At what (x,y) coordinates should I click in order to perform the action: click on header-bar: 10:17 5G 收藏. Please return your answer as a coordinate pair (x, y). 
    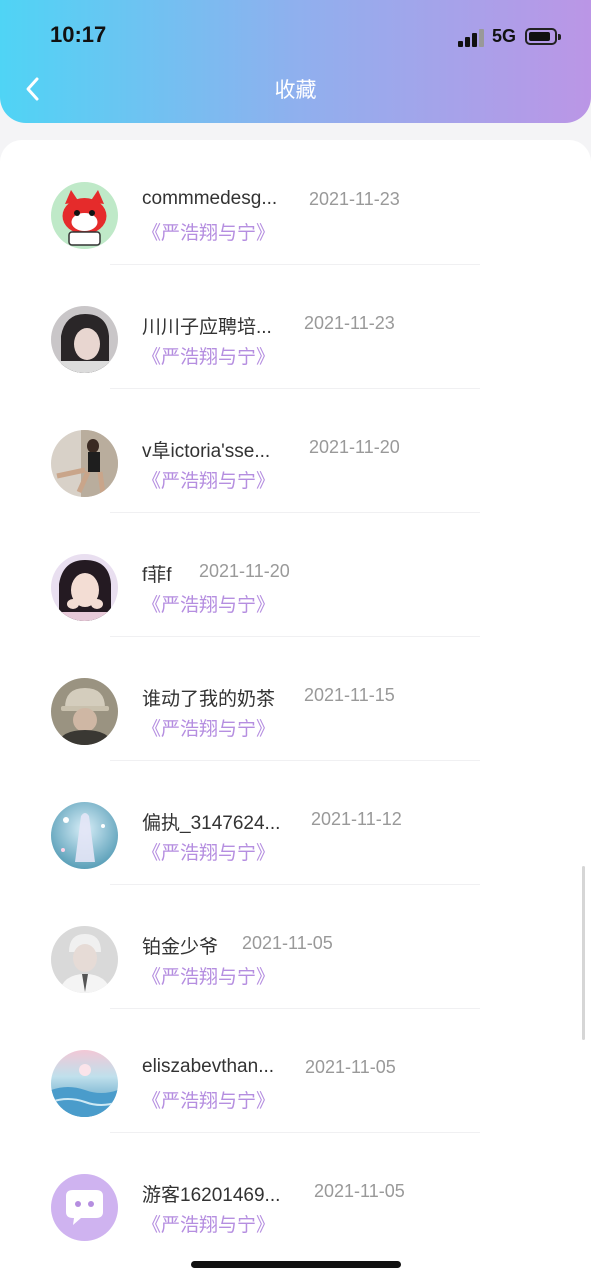
    Looking at the image, I should click on (295, 61).